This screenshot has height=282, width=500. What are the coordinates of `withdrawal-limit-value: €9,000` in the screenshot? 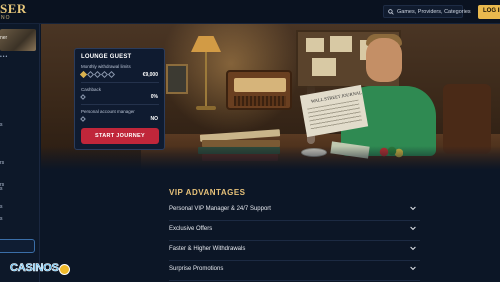 It's located at (150, 75).